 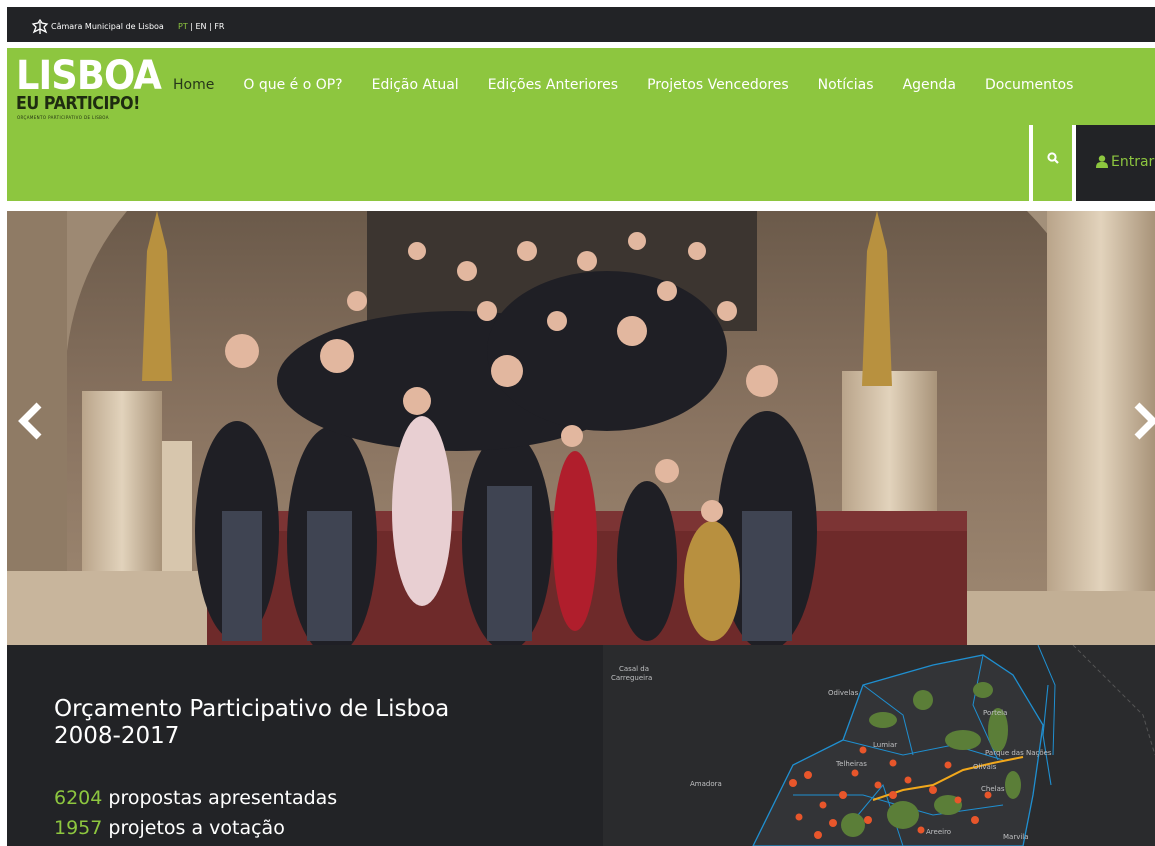 What do you see at coordinates (634, 669) in the screenshot?
I see `map-label: Casal da` at bounding box center [634, 669].